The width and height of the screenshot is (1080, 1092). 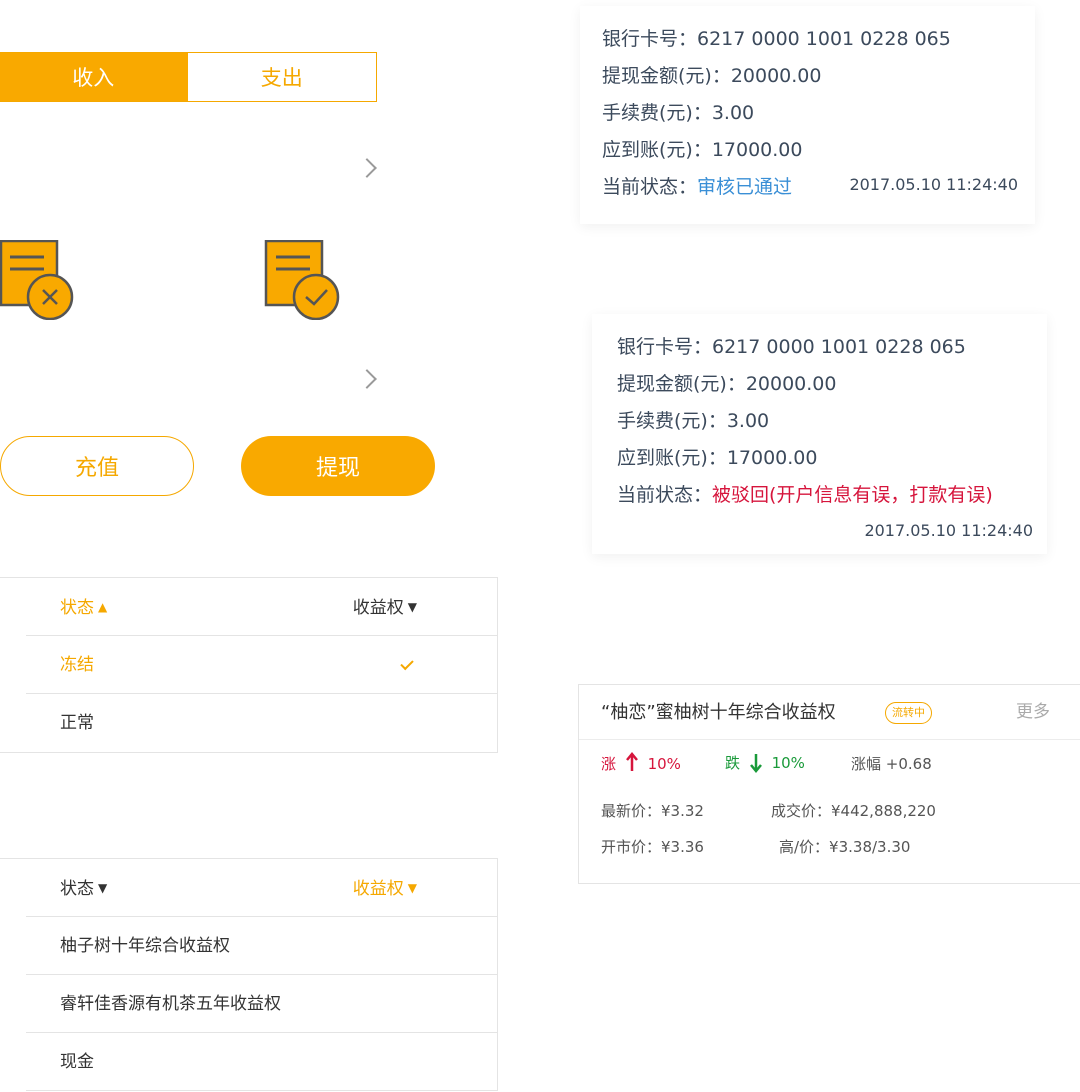 I want to click on dropdown-header: 状态 ▼ 收益权 ▼, so click(x=261, y=888).